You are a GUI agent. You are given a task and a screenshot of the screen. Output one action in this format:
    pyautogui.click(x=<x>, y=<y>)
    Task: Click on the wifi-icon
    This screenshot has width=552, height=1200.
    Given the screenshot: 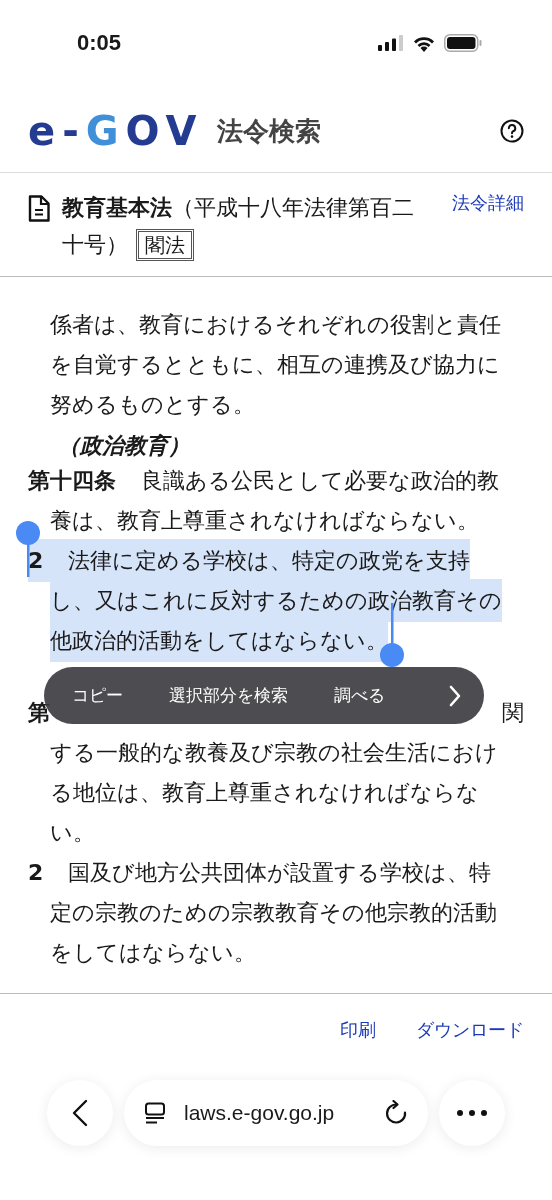 What is the action you would take?
    pyautogui.click(x=424, y=43)
    